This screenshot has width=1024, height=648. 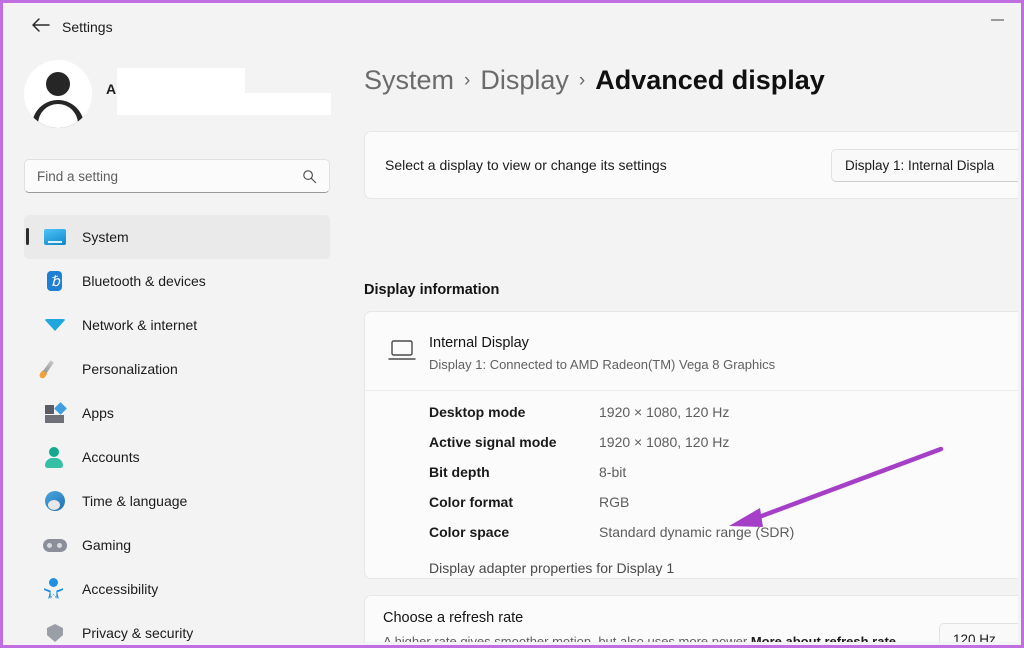 What do you see at coordinates (87, 27) in the screenshot?
I see `app-title: Settings` at bounding box center [87, 27].